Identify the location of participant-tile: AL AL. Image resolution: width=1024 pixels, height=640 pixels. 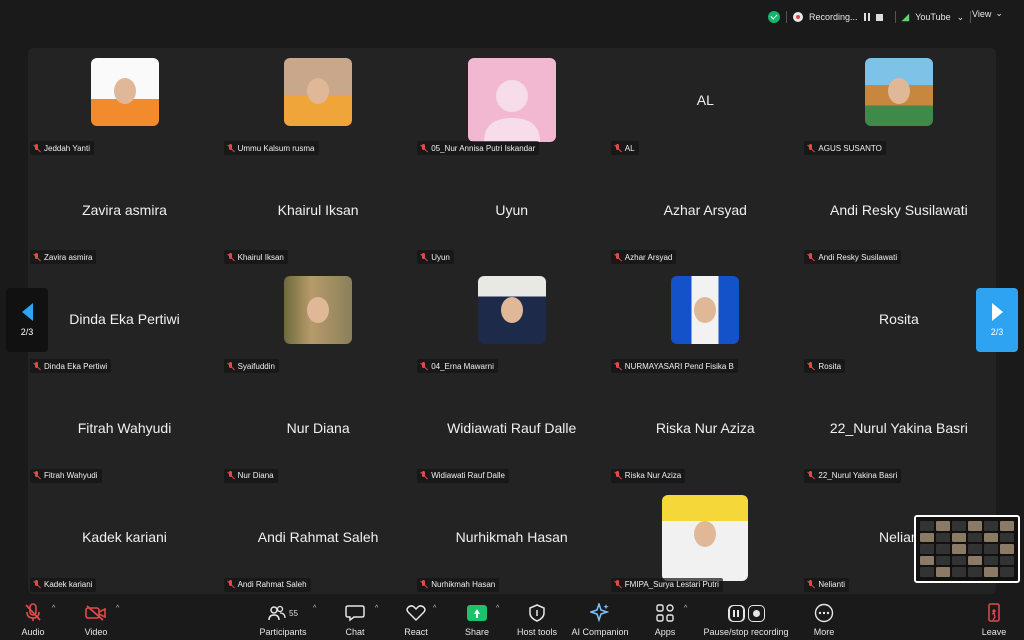
(705, 102).